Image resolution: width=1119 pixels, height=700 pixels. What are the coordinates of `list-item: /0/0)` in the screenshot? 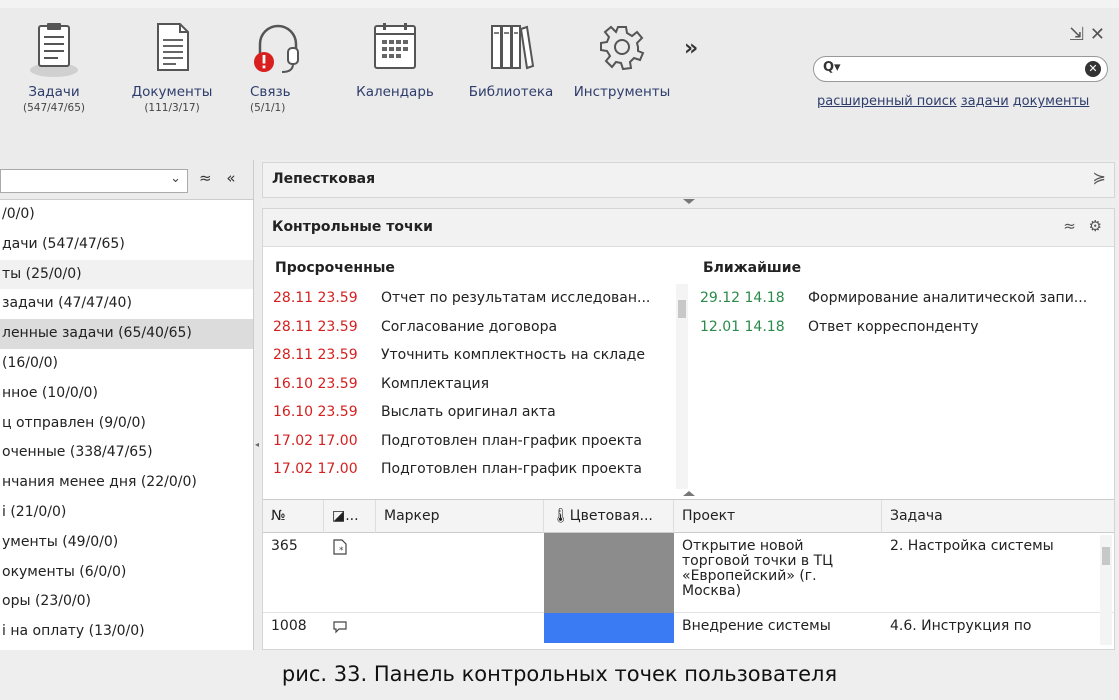 It's located at (126, 215).